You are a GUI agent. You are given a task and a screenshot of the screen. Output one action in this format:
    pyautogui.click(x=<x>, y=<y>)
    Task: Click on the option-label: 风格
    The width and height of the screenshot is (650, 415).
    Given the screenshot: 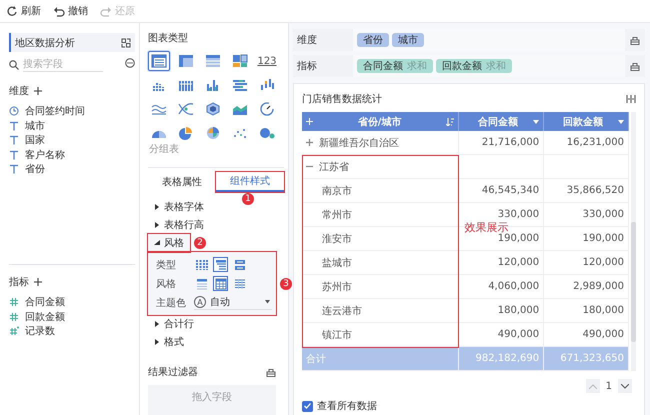 What is the action you would take?
    pyautogui.click(x=166, y=284)
    